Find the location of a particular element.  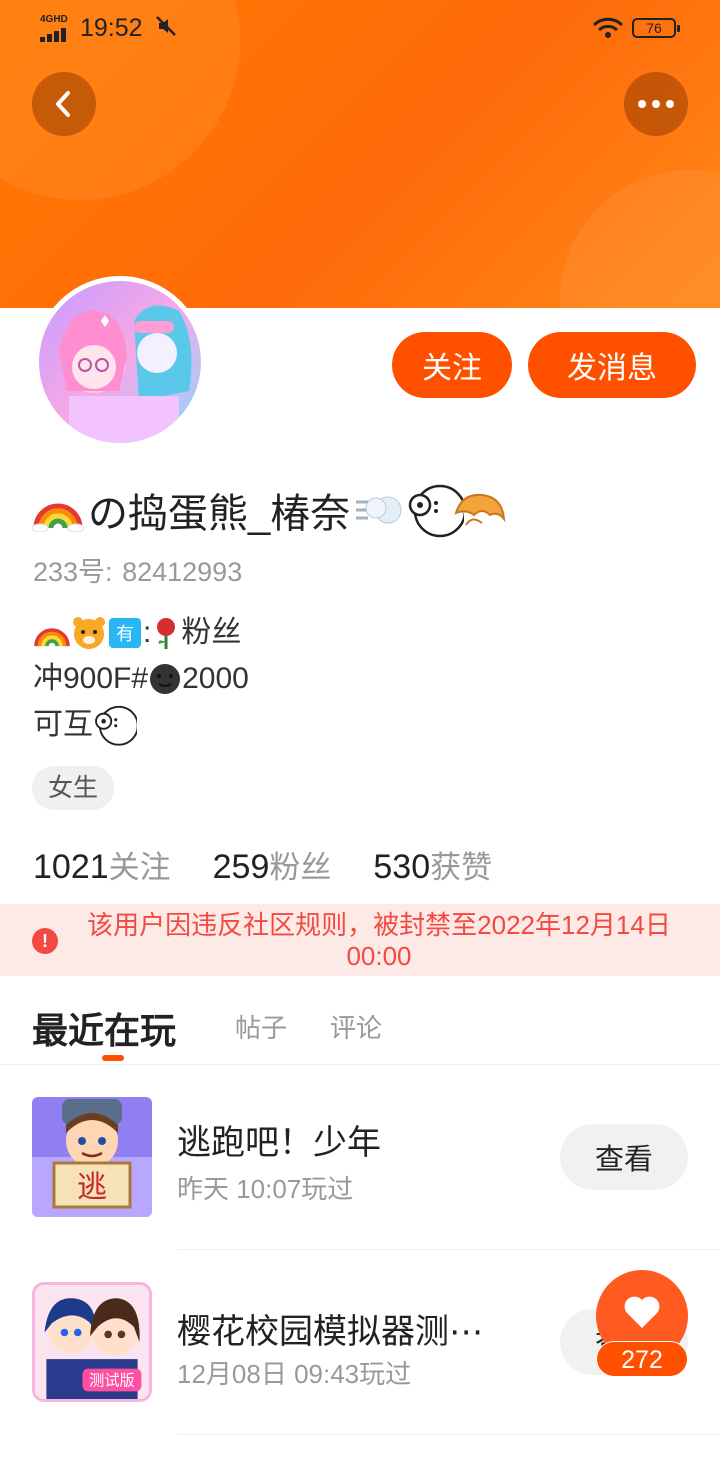

have-badge-icon: 有 is located at coordinates (125, 633).